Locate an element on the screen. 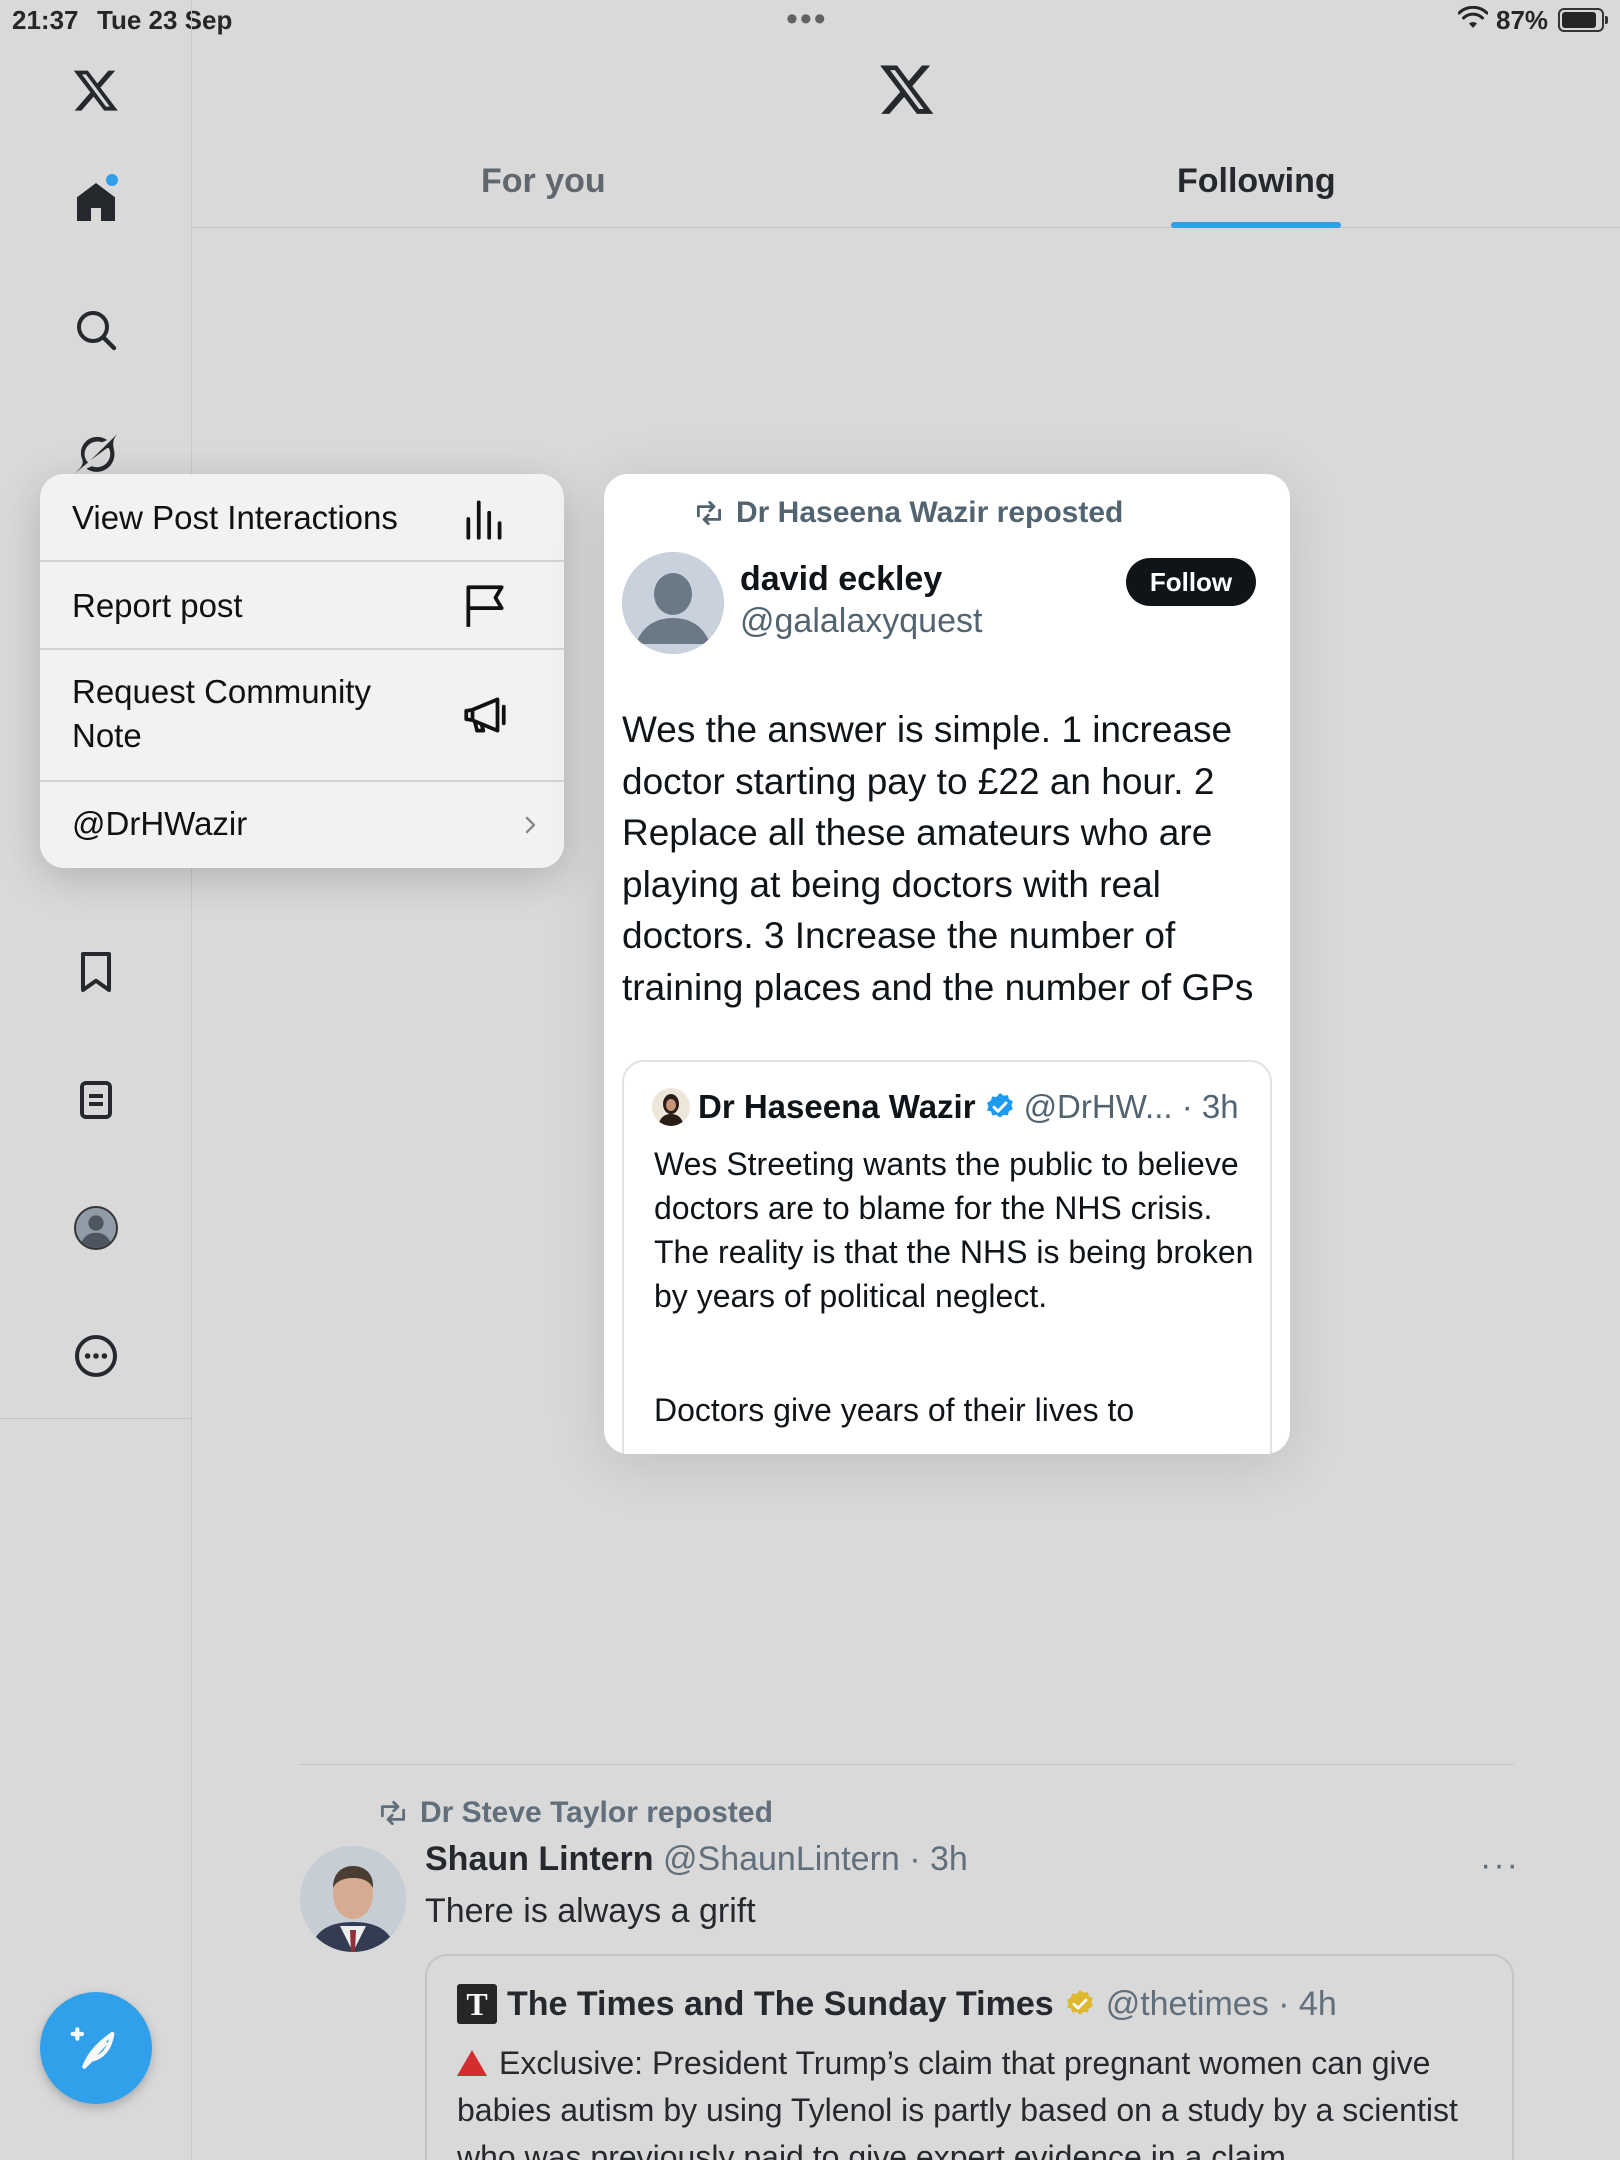 This screenshot has height=2160, width=1620. author-handle: @galalaxyquest is located at coordinates (861, 621).